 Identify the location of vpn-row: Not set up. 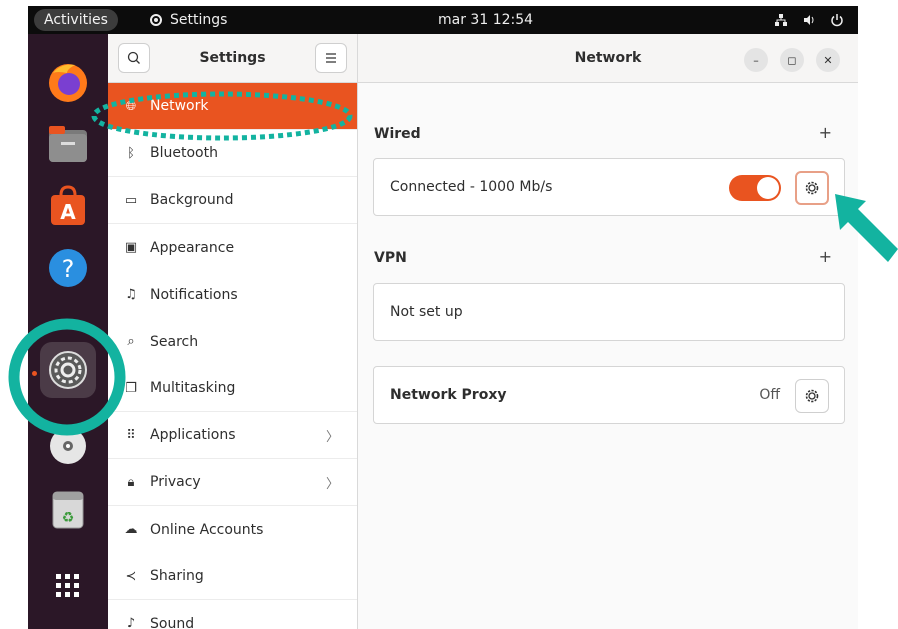
(609, 312).